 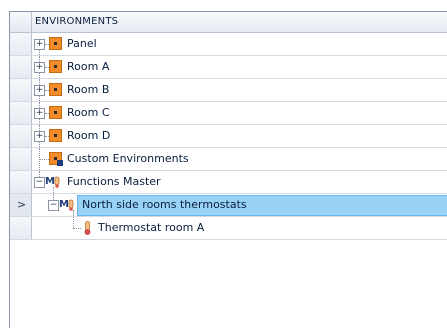 I want to click on tree-item-label: Functions Master, so click(x=114, y=181).